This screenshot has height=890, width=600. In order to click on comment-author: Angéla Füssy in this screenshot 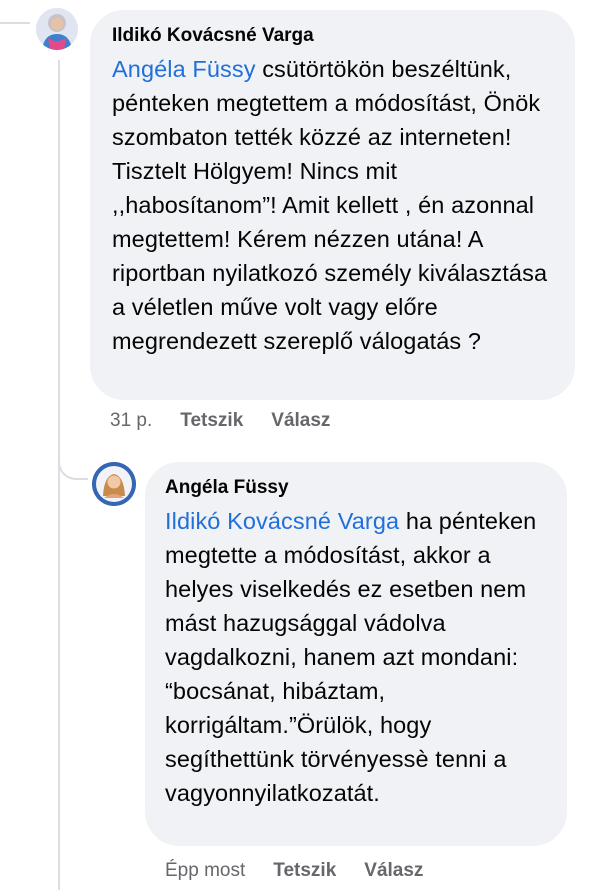, I will do `click(356, 488)`.